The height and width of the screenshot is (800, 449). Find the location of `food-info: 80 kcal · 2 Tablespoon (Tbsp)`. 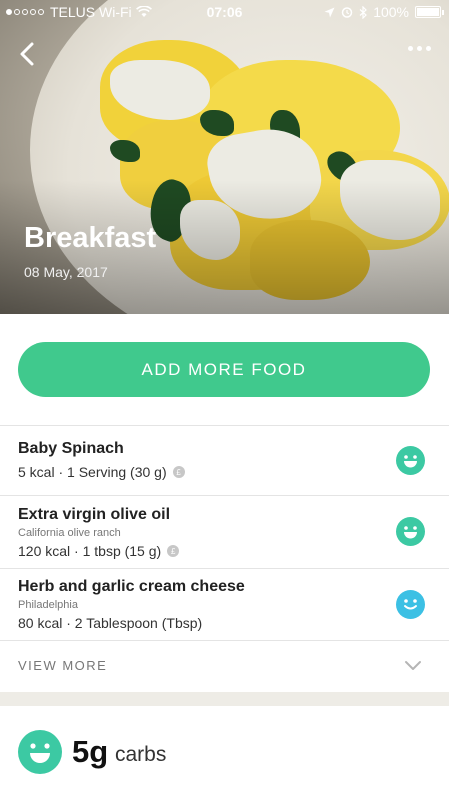

food-info: 80 kcal · 2 Tablespoon (Tbsp) is located at coordinates (110, 623).